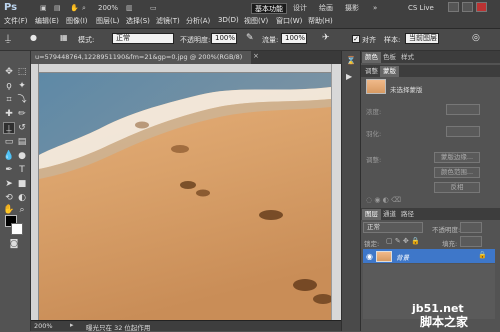 The image size is (500, 332). I want to click on healing-brush-tool-icon: ✚, so click(9, 114).